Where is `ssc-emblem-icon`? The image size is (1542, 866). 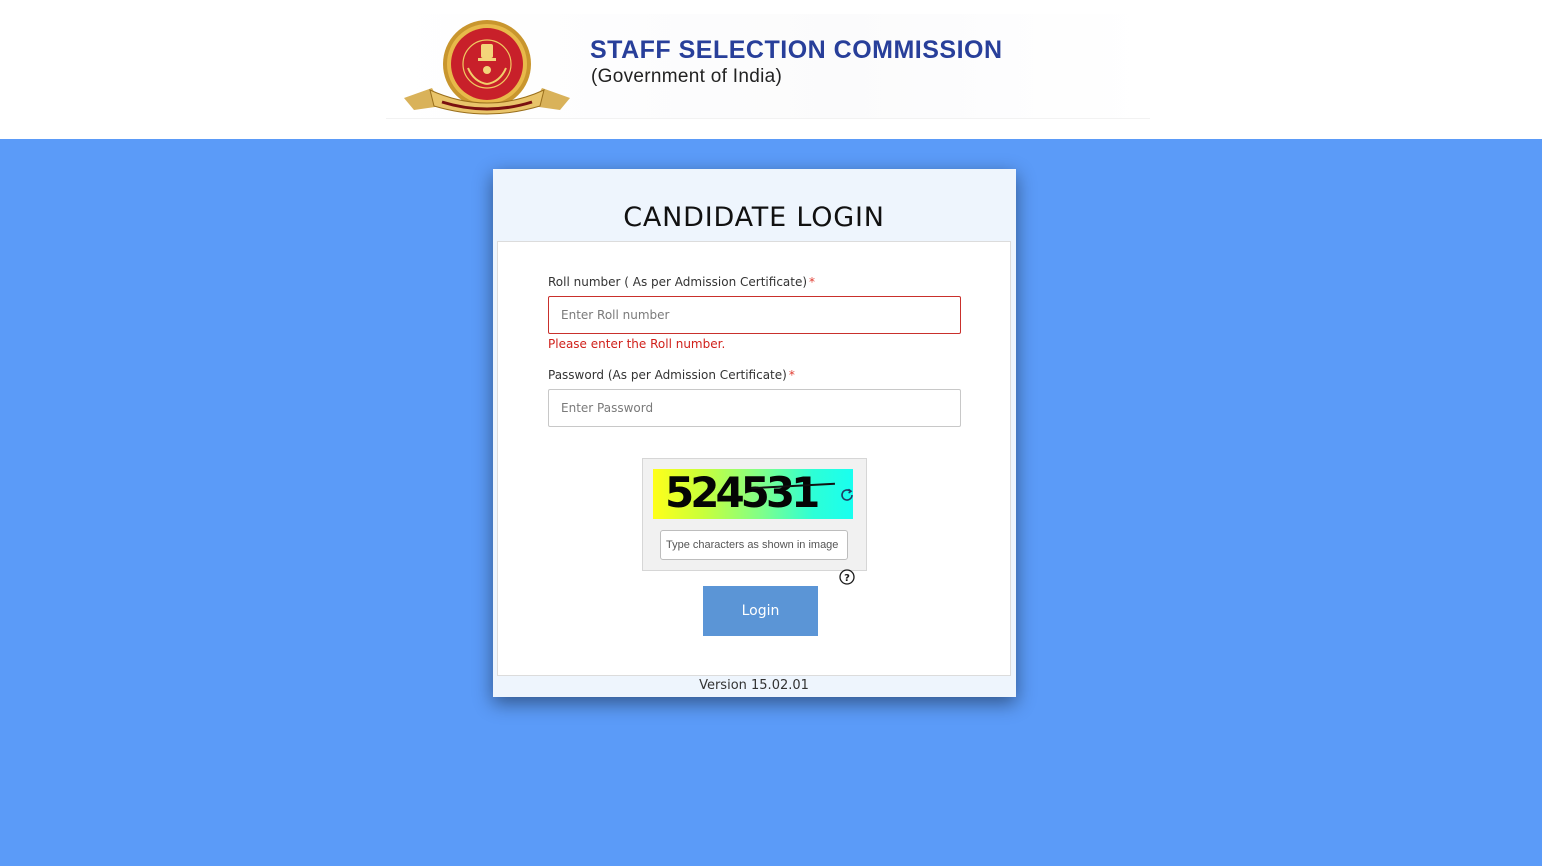
ssc-emblem-icon is located at coordinates (487, 67).